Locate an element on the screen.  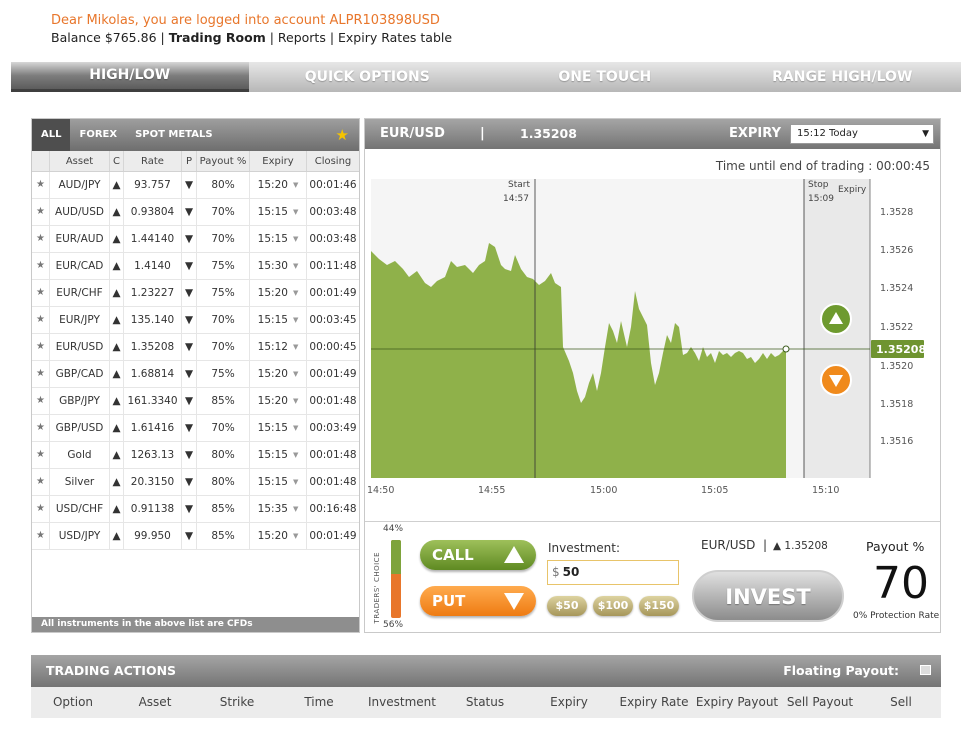
table-row: ★ EUR/JPY ▲ 135.140 ▼ 70% 15:15 ▼ 00:03:45 is located at coordinates (195, 320).